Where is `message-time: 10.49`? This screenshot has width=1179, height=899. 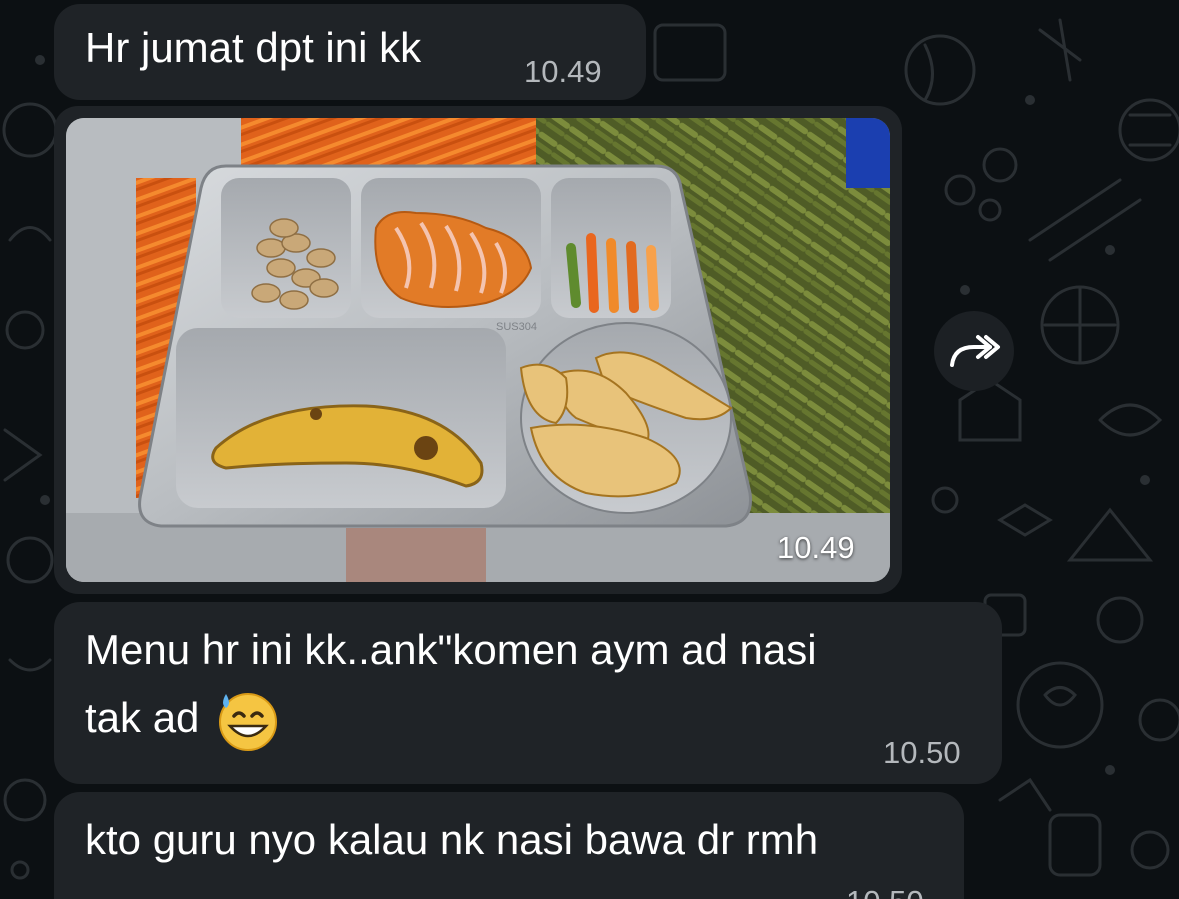 message-time: 10.49 is located at coordinates (563, 71).